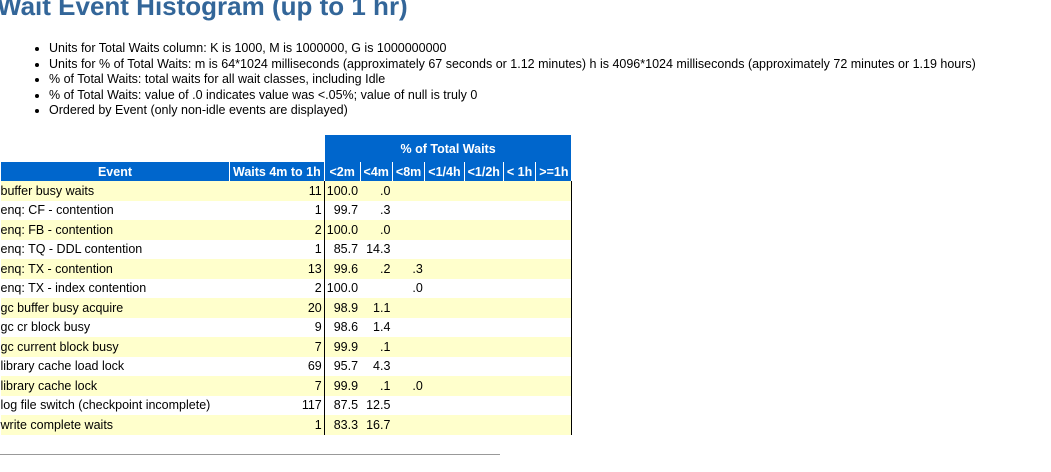 This screenshot has width=1051, height=472. I want to click on pct-cell: 98.6, so click(342, 327).